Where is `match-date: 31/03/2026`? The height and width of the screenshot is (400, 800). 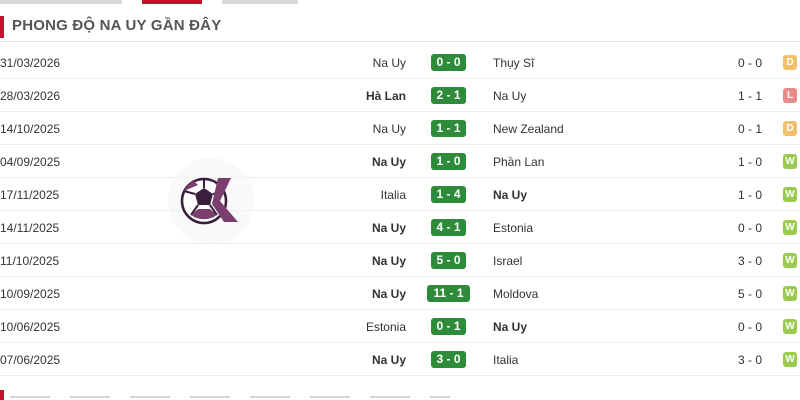
match-date: 31/03/2026 is located at coordinates (30, 63).